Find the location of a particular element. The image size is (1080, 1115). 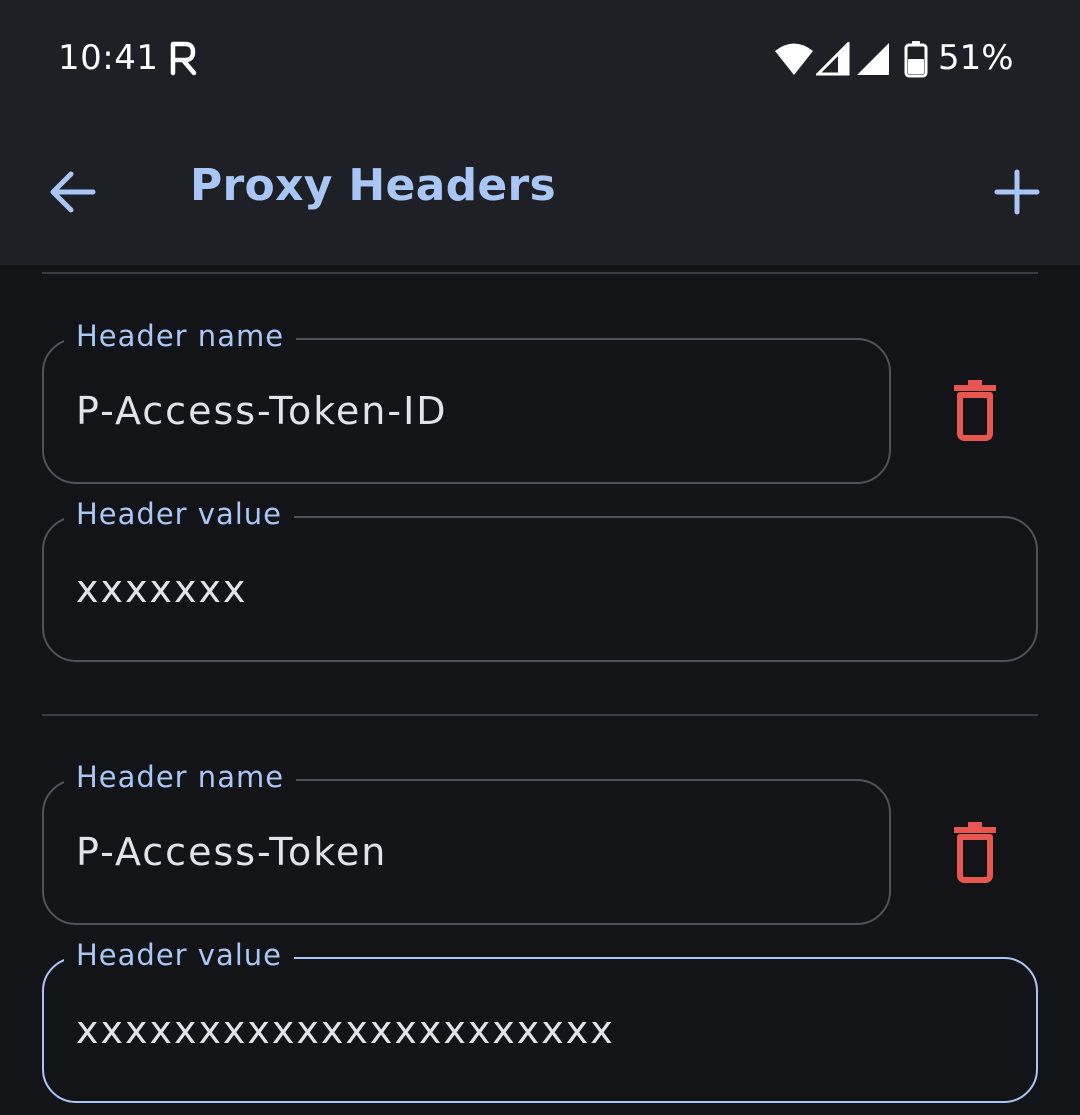

header-value-field: Header value xxxxxxxxxxxxxxxxxxxxxx is located at coordinates (540, 1019).